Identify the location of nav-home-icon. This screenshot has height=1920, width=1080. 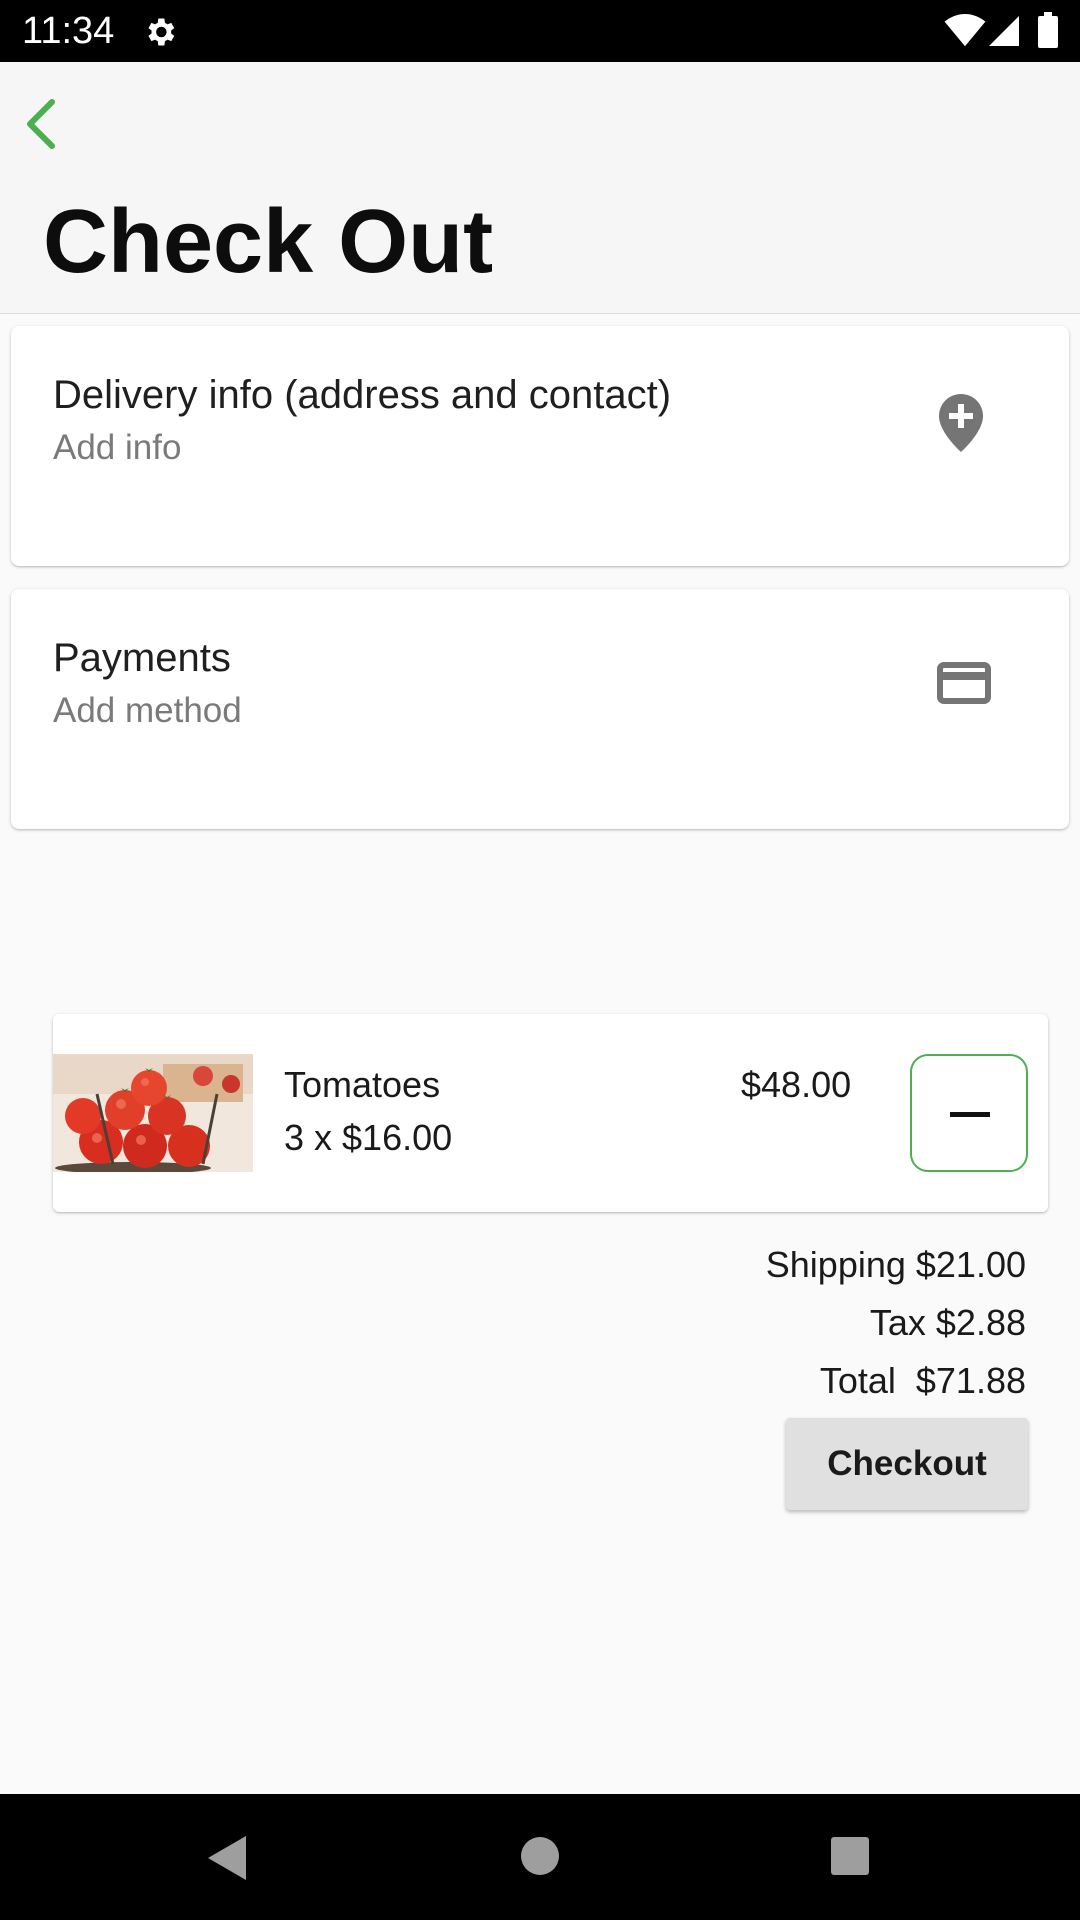
(540, 1856).